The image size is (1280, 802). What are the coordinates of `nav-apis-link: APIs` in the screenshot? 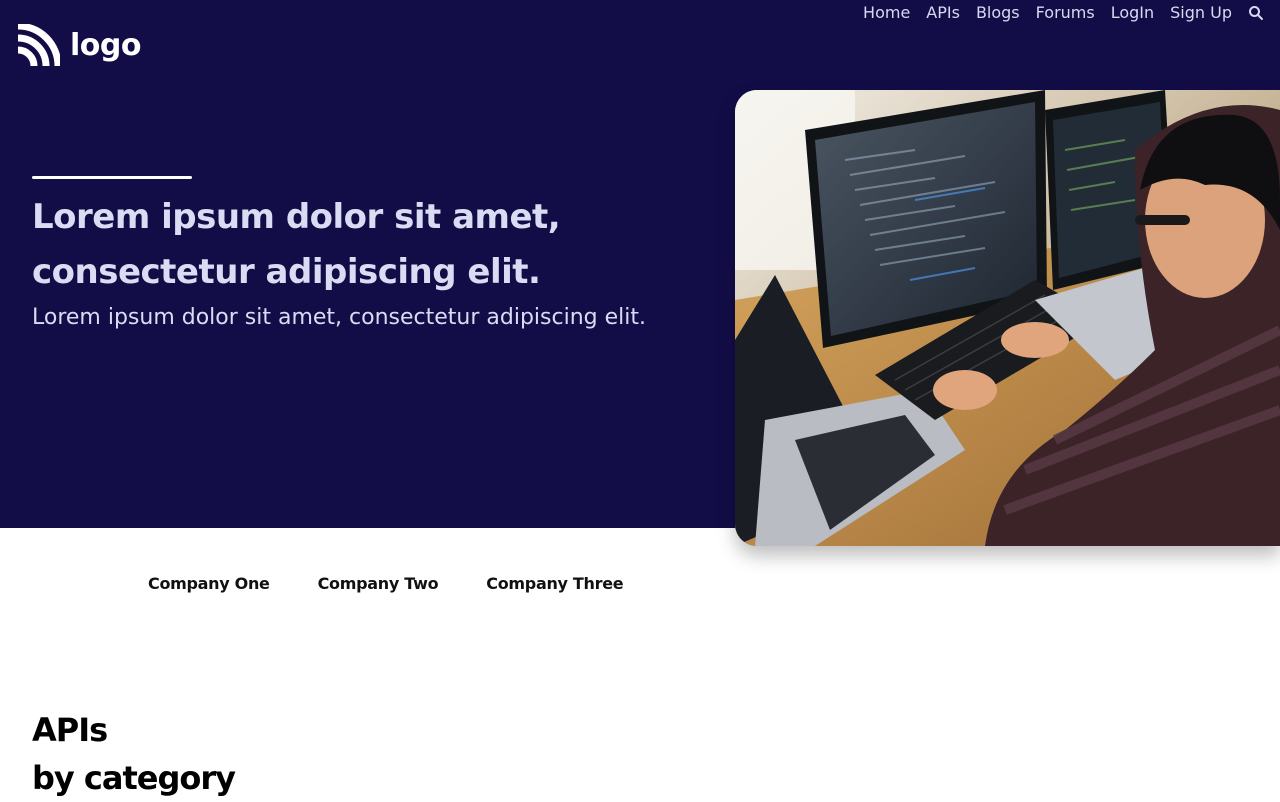 It's located at (943, 13).